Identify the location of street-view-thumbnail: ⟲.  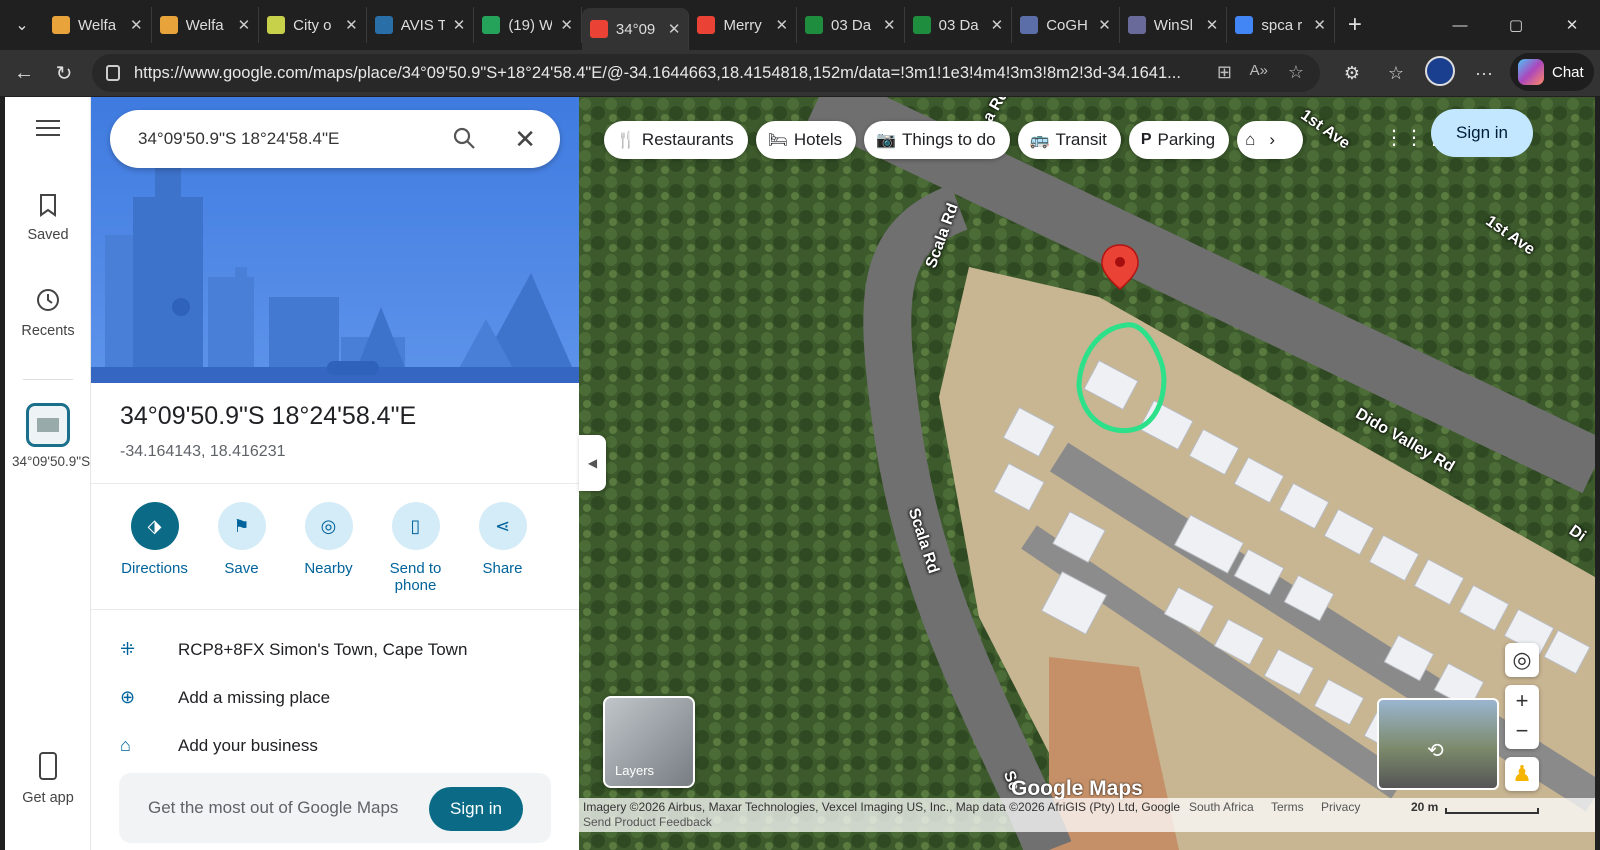
(1438, 744).